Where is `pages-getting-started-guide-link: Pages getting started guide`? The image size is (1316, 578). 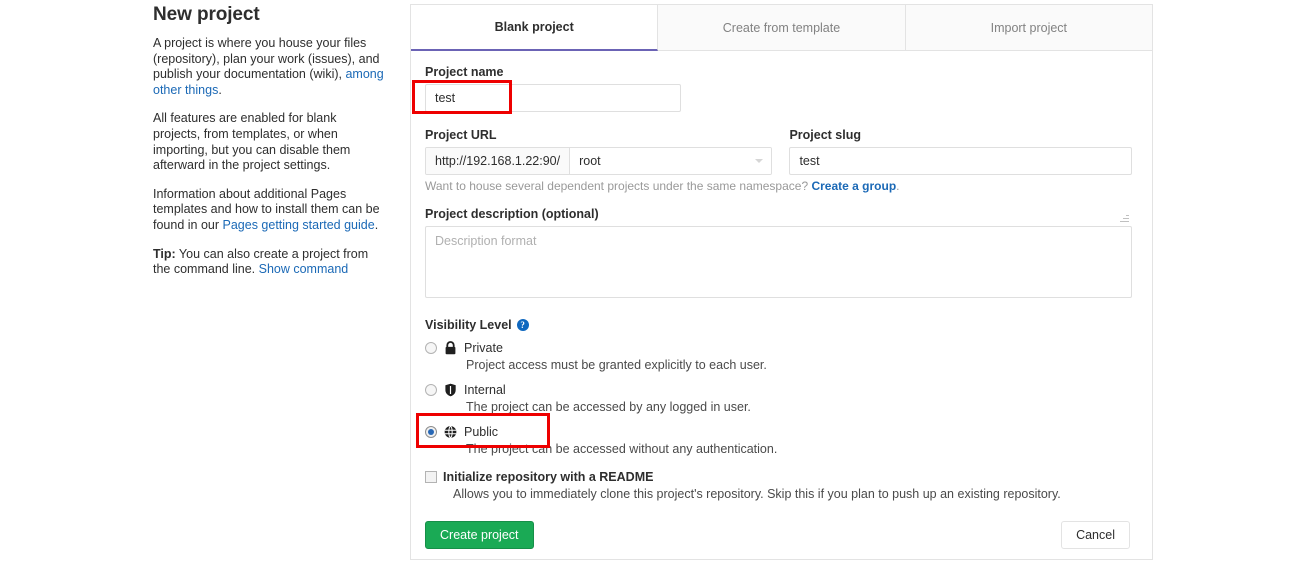
pages-getting-started-guide-link: Pages getting started guide is located at coordinates (299, 225).